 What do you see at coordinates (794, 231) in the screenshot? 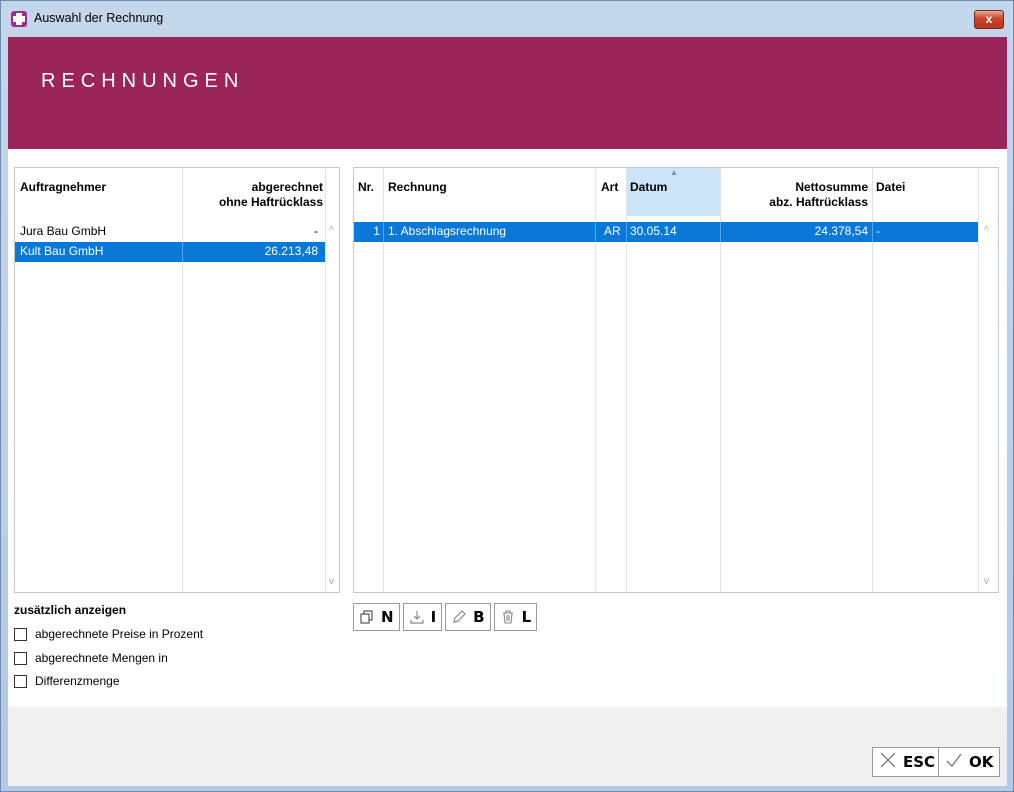
I see `cell-nettosumme: 24.378,54` at bounding box center [794, 231].